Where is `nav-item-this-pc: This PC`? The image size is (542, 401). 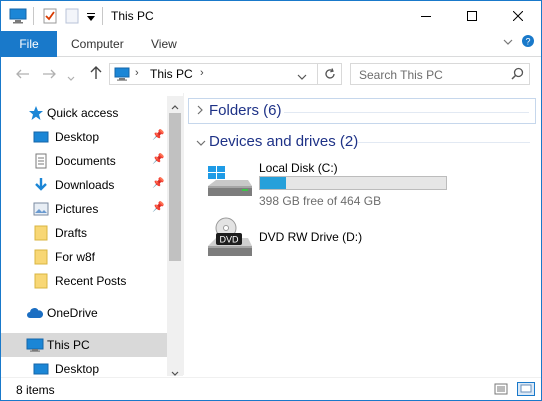
nav-item-this-pc: This PC is located at coordinates (84, 345).